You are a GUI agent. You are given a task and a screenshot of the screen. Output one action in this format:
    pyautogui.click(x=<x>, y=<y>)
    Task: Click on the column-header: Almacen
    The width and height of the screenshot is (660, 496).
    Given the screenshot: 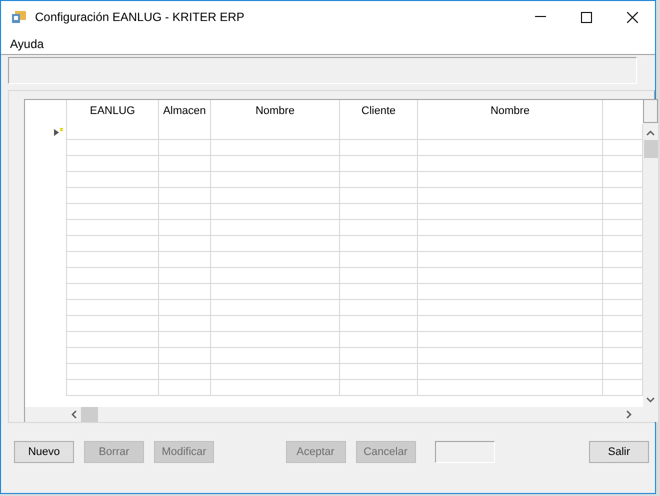 What is the action you would take?
    pyautogui.click(x=185, y=112)
    